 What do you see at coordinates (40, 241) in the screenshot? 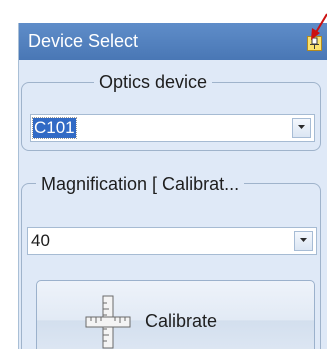
I see `magnification-value: 40` at bounding box center [40, 241].